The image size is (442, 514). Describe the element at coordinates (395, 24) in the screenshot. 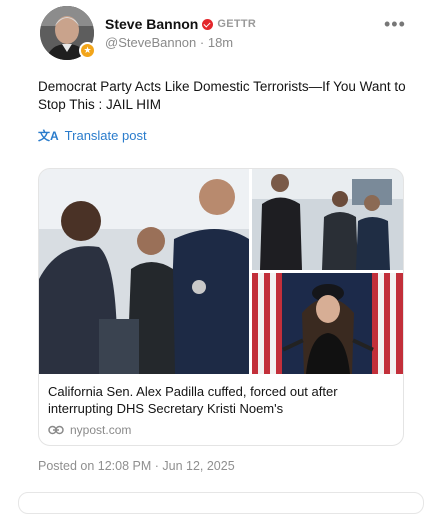

I see `more-options-icon: •••` at that location.